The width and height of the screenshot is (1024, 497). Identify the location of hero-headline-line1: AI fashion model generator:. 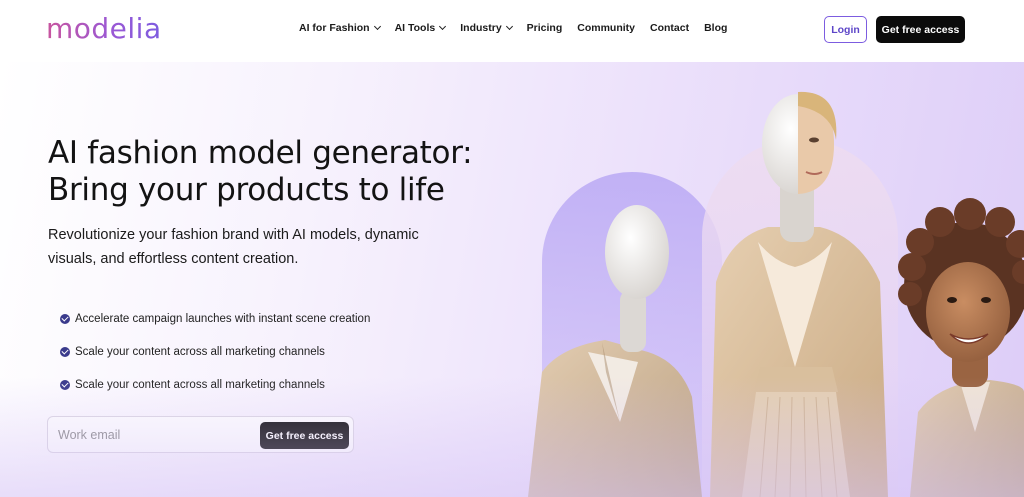
(260, 153).